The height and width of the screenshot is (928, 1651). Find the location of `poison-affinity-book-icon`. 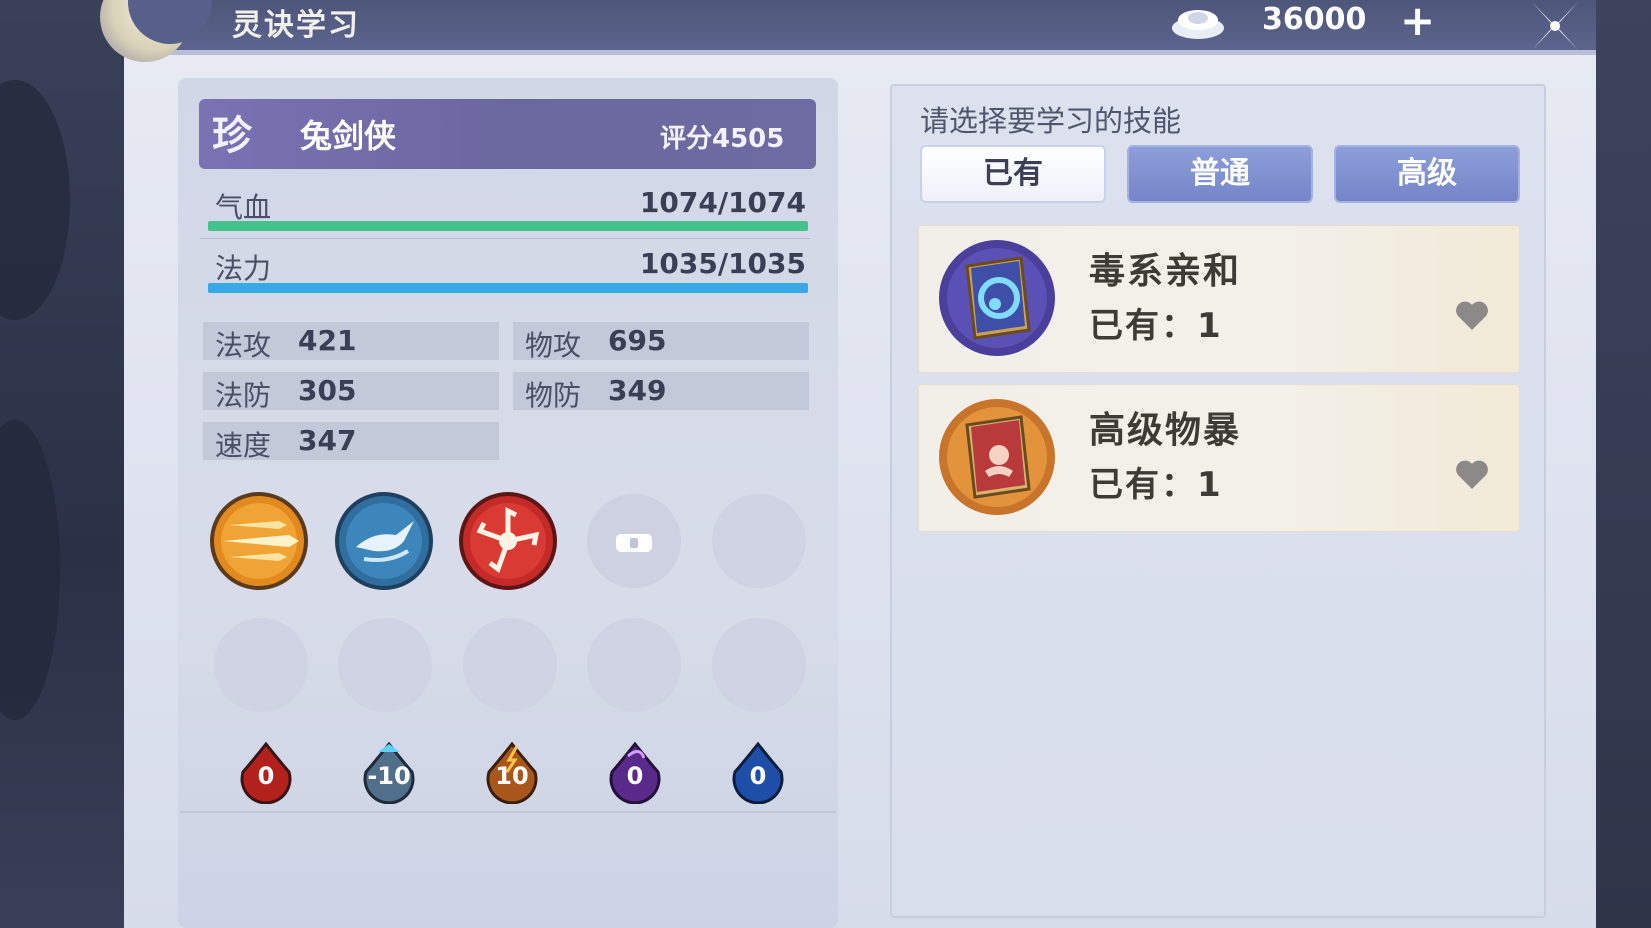

poison-affinity-book-icon is located at coordinates (997, 298).